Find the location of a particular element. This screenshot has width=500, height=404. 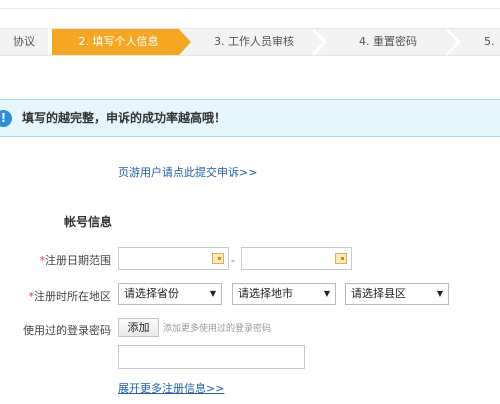

step-label: 4. 重置密码 is located at coordinates (388, 41).